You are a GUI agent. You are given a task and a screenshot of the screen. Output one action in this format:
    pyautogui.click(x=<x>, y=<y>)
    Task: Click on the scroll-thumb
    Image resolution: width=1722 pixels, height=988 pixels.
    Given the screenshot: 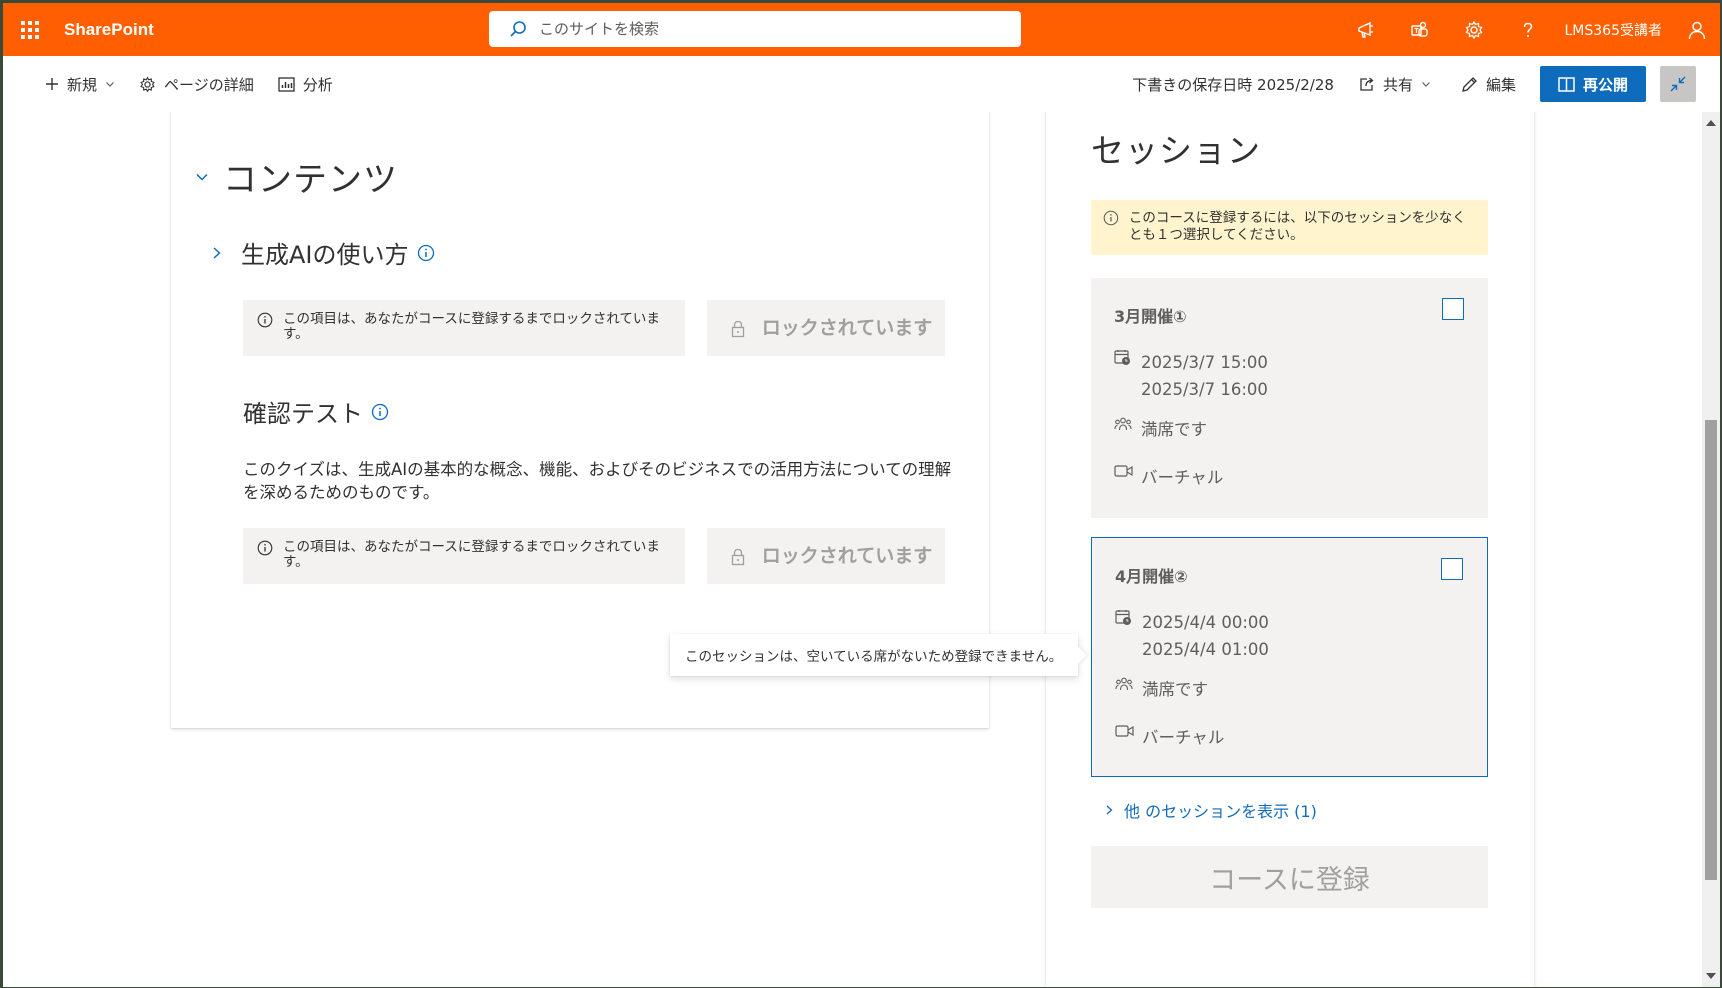 What is the action you would take?
    pyautogui.click(x=1711, y=650)
    